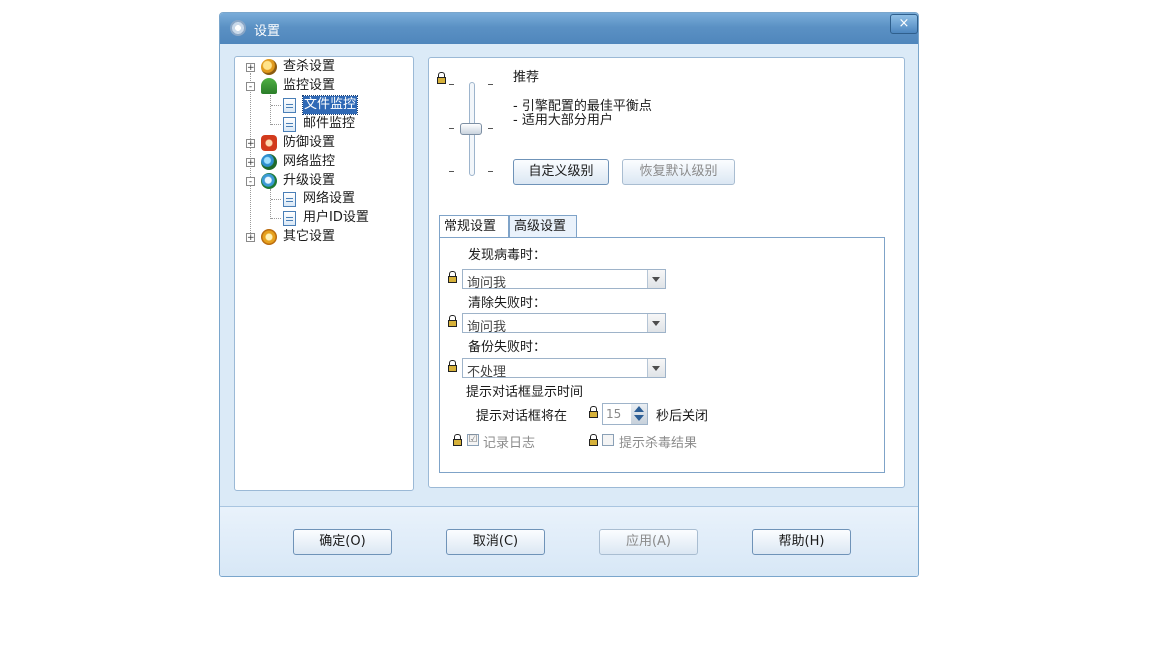 This screenshot has width=1152, height=648. I want to click on clean-failed-label: 清除失败时：, so click(507, 303).